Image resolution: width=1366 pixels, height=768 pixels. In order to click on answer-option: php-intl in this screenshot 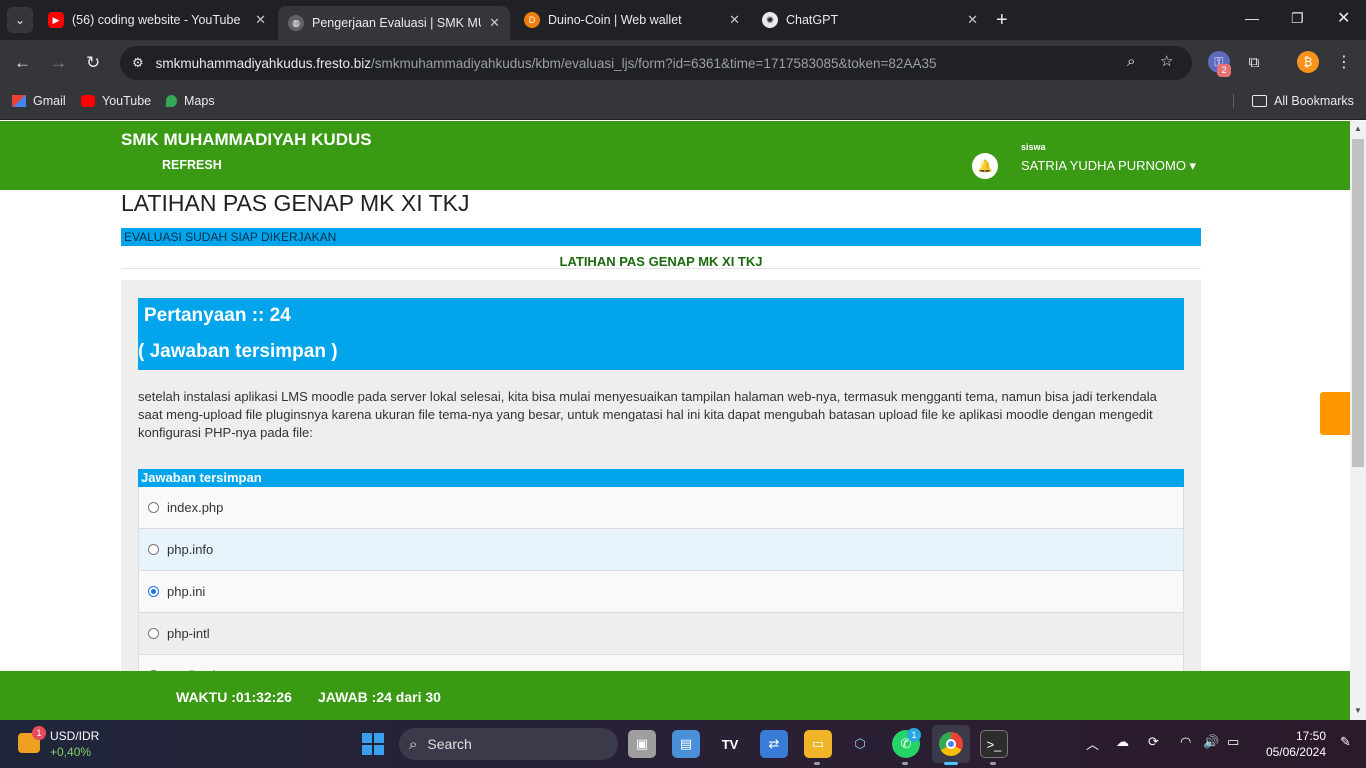, I will do `click(661, 634)`.